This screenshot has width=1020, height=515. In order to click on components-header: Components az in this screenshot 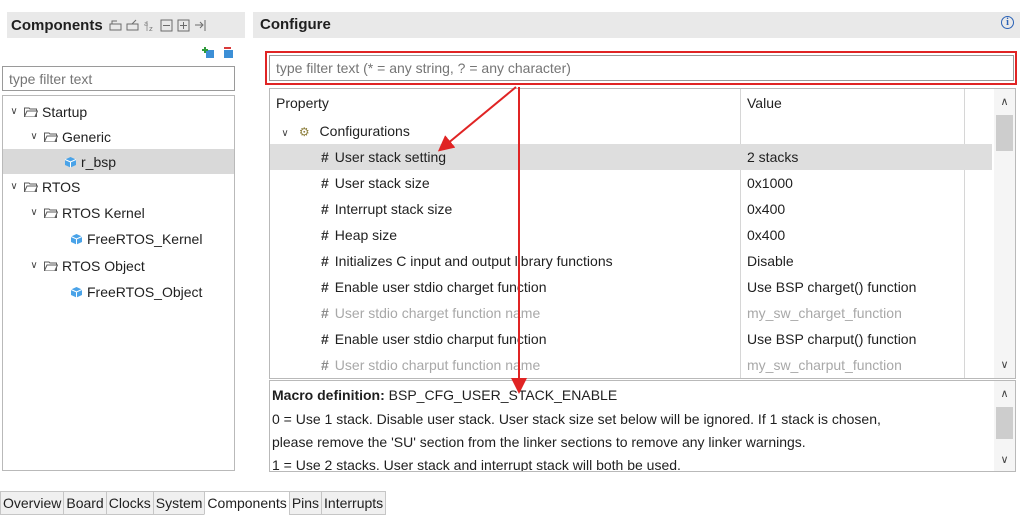, I will do `click(126, 25)`.